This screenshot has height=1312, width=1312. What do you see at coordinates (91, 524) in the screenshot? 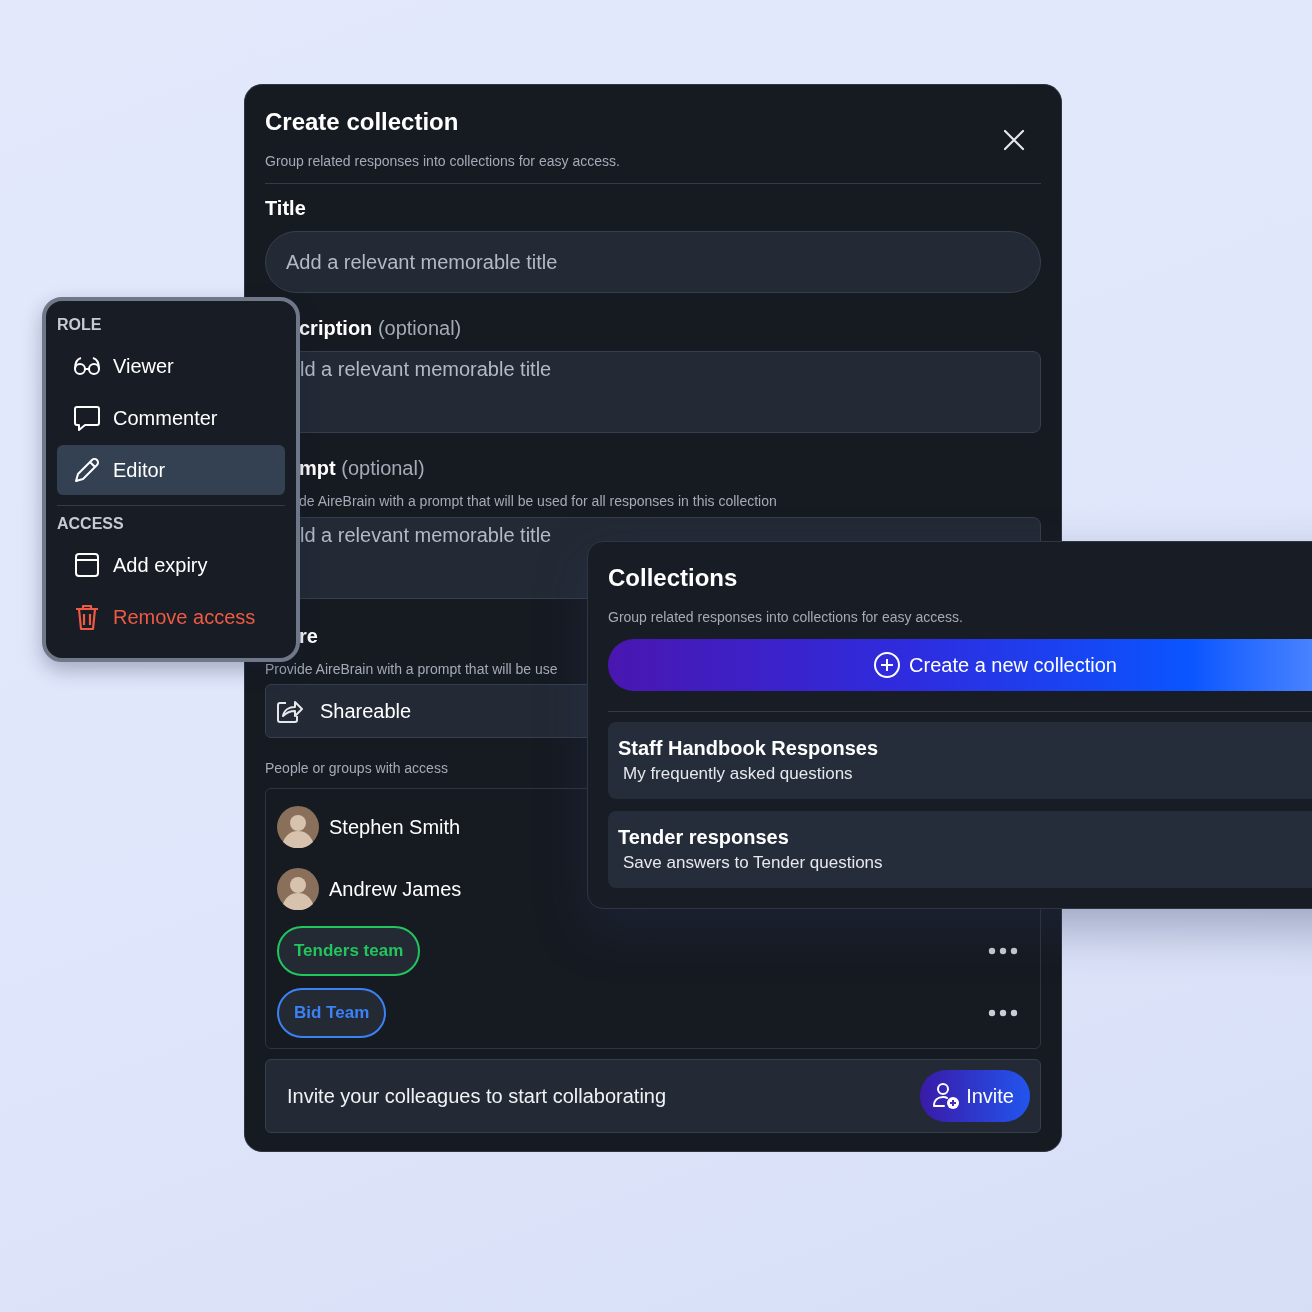
I see `menu-heading: ACCESS` at bounding box center [91, 524].